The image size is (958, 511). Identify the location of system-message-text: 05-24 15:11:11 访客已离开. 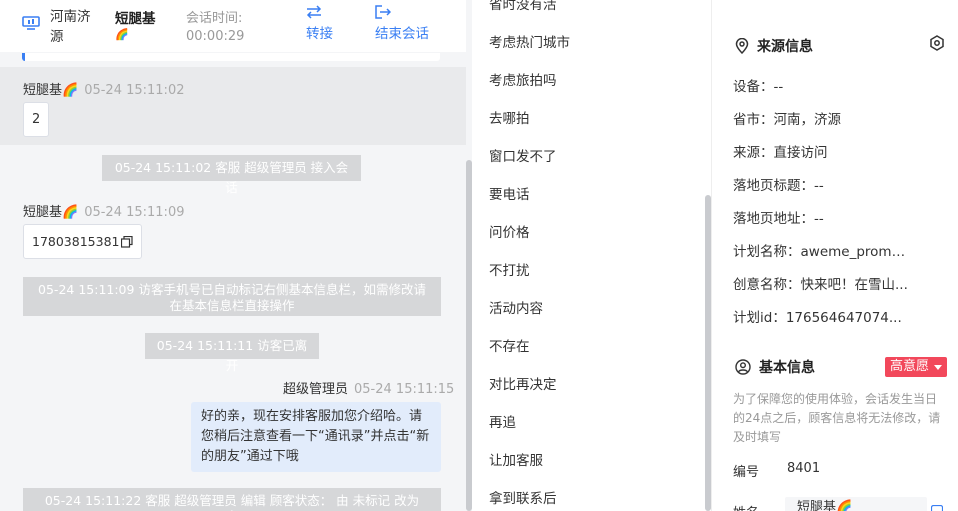
(232, 355).